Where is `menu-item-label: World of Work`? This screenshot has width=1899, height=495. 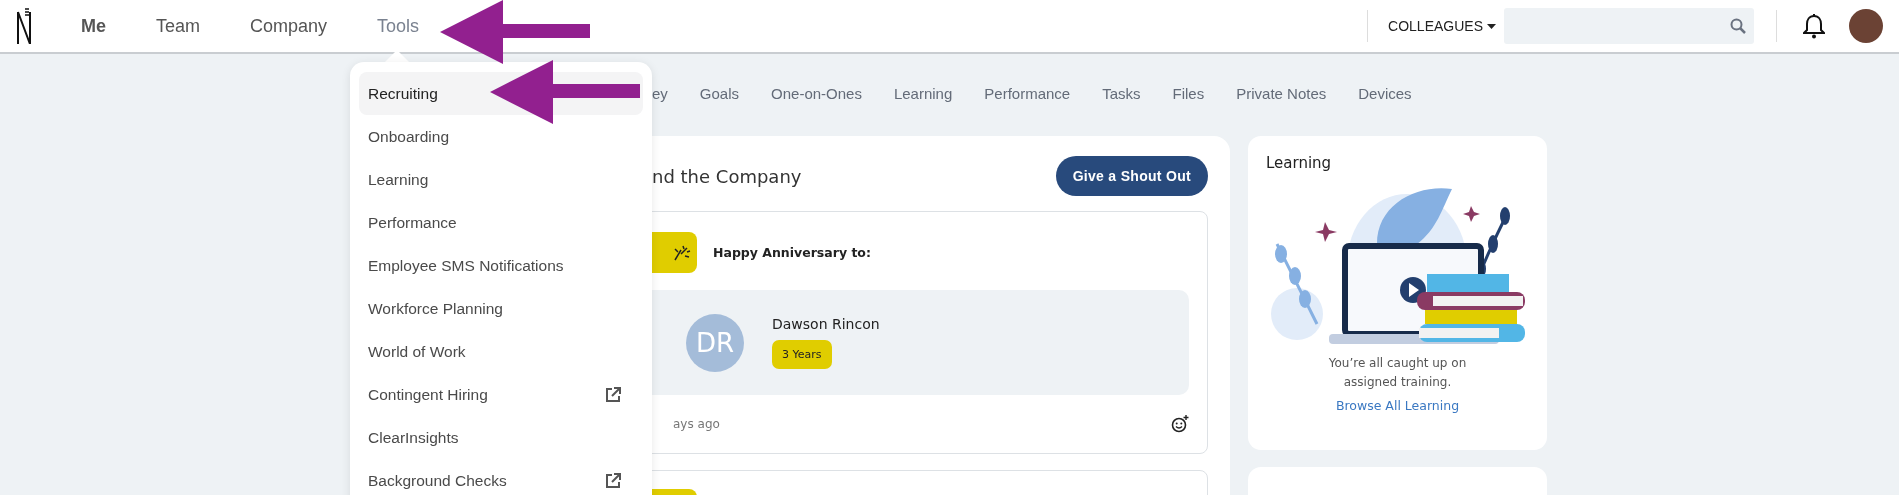
menu-item-label: World of Work is located at coordinates (417, 351).